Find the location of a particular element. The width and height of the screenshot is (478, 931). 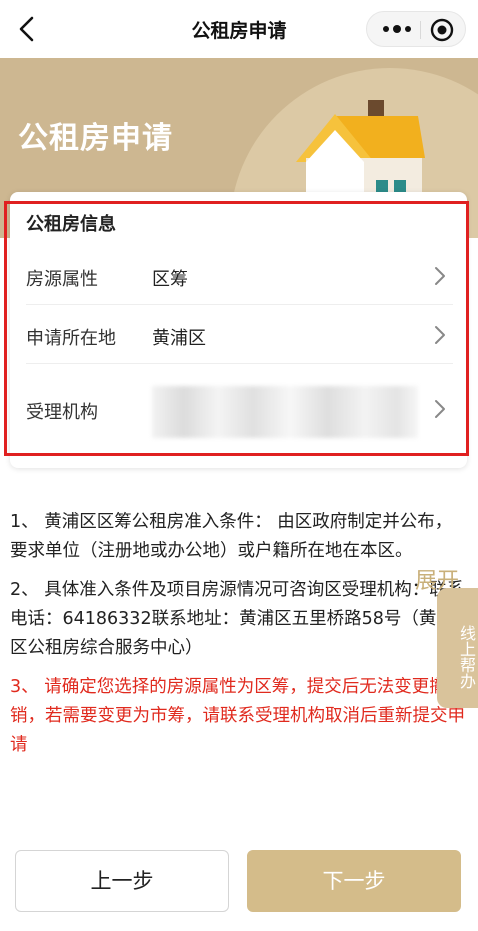

mini-program-capsule is located at coordinates (416, 29).